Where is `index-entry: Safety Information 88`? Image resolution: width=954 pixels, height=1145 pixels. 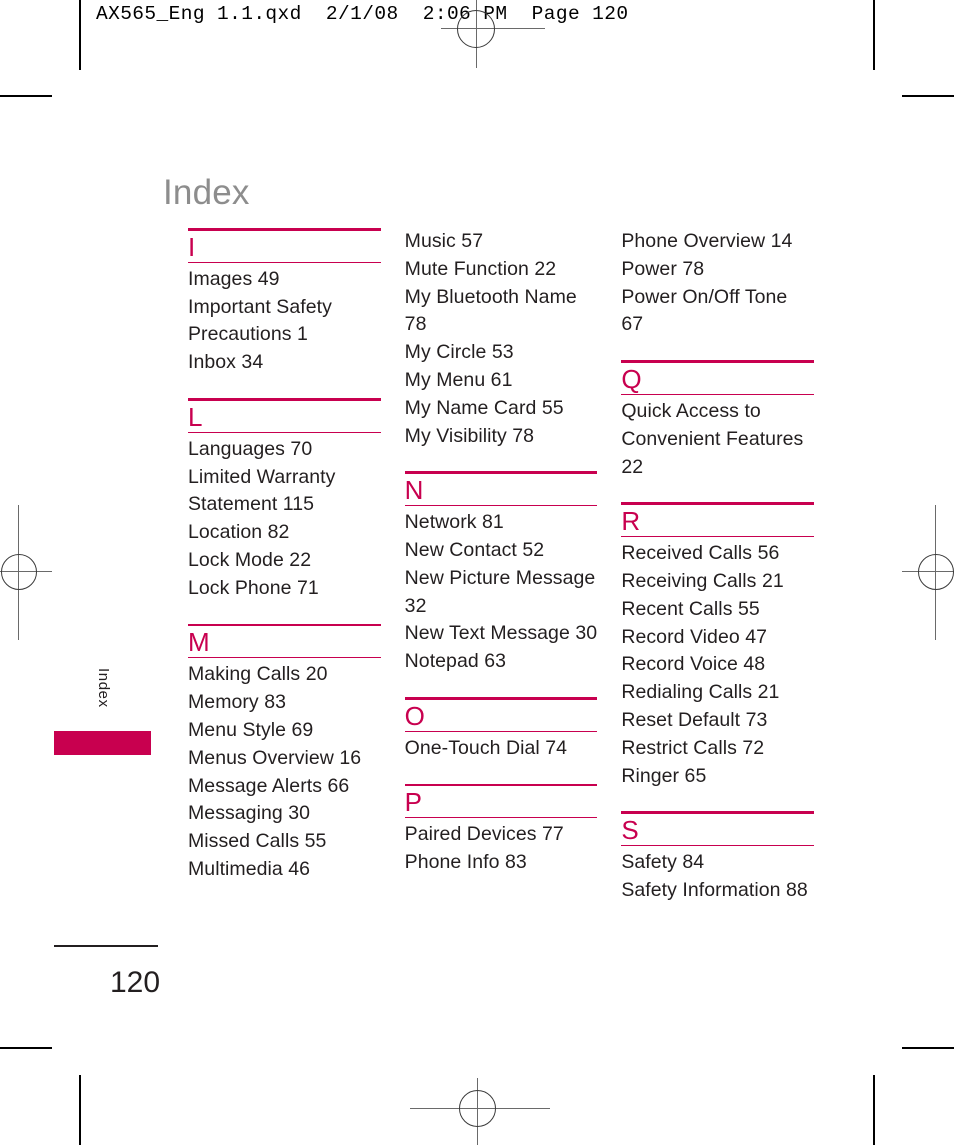
index-entry: Safety Information 88 is located at coordinates (714, 889).